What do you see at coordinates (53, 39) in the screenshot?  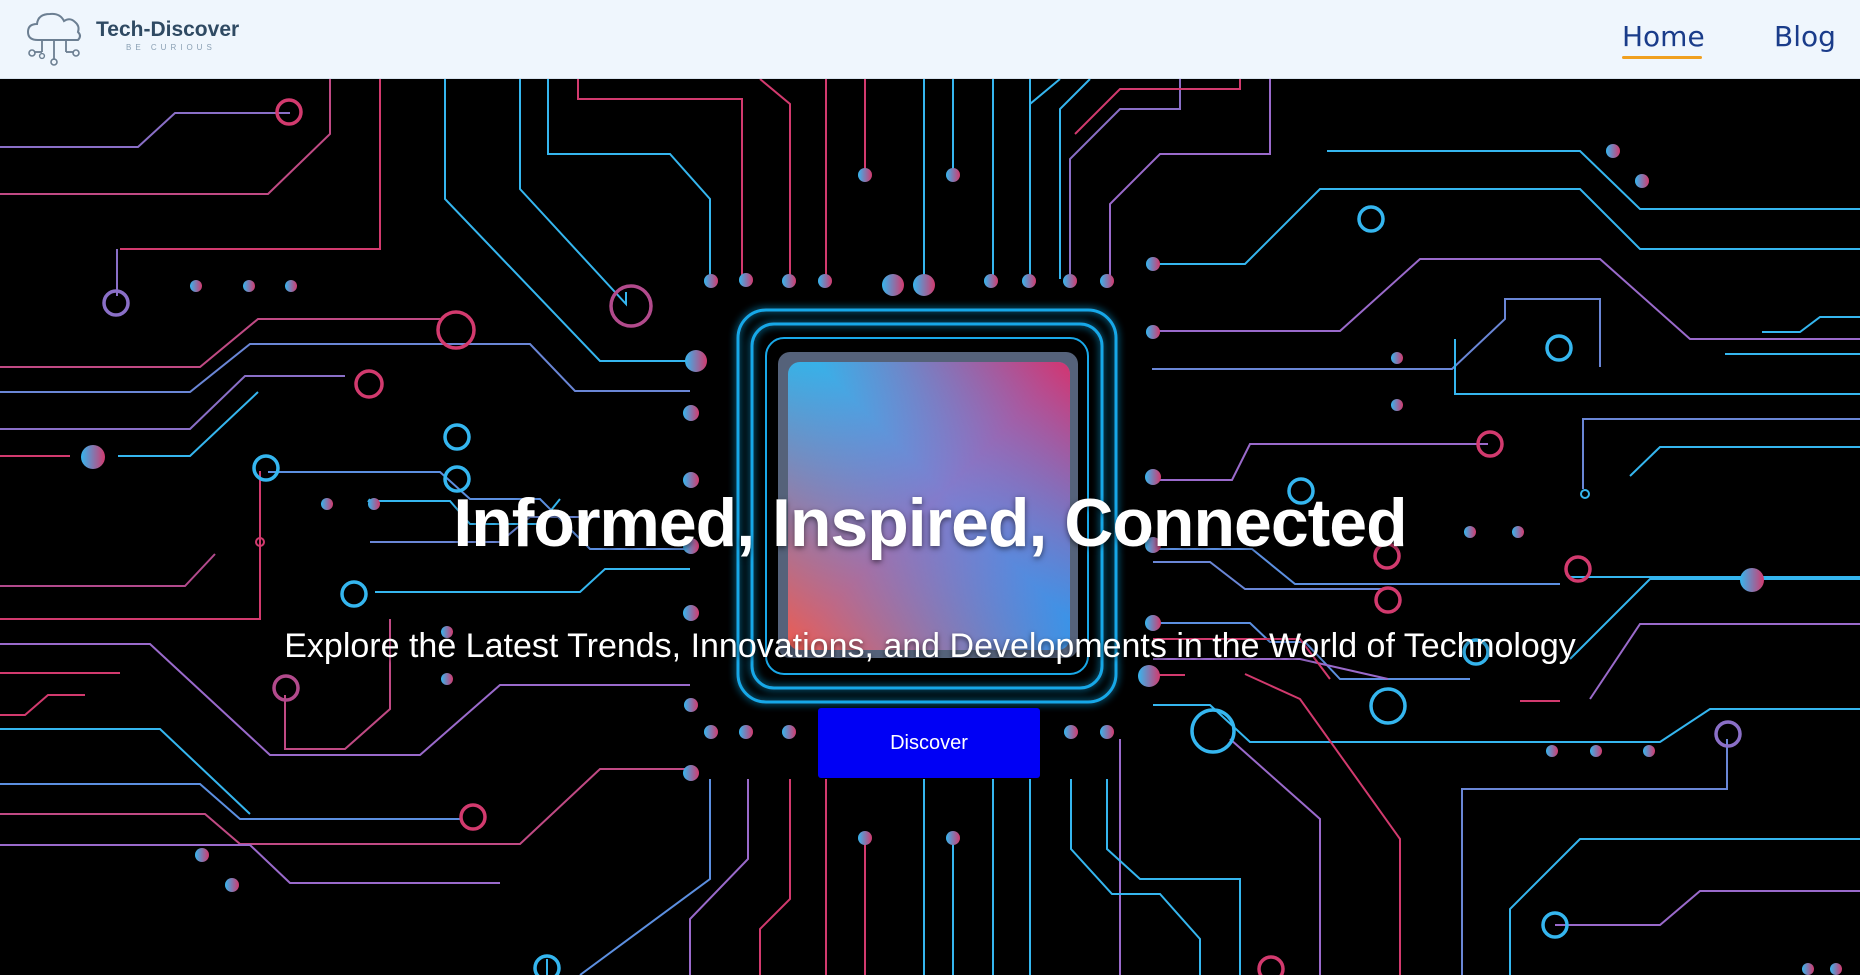 I see `cloud-network-icon` at bounding box center [53, 39].